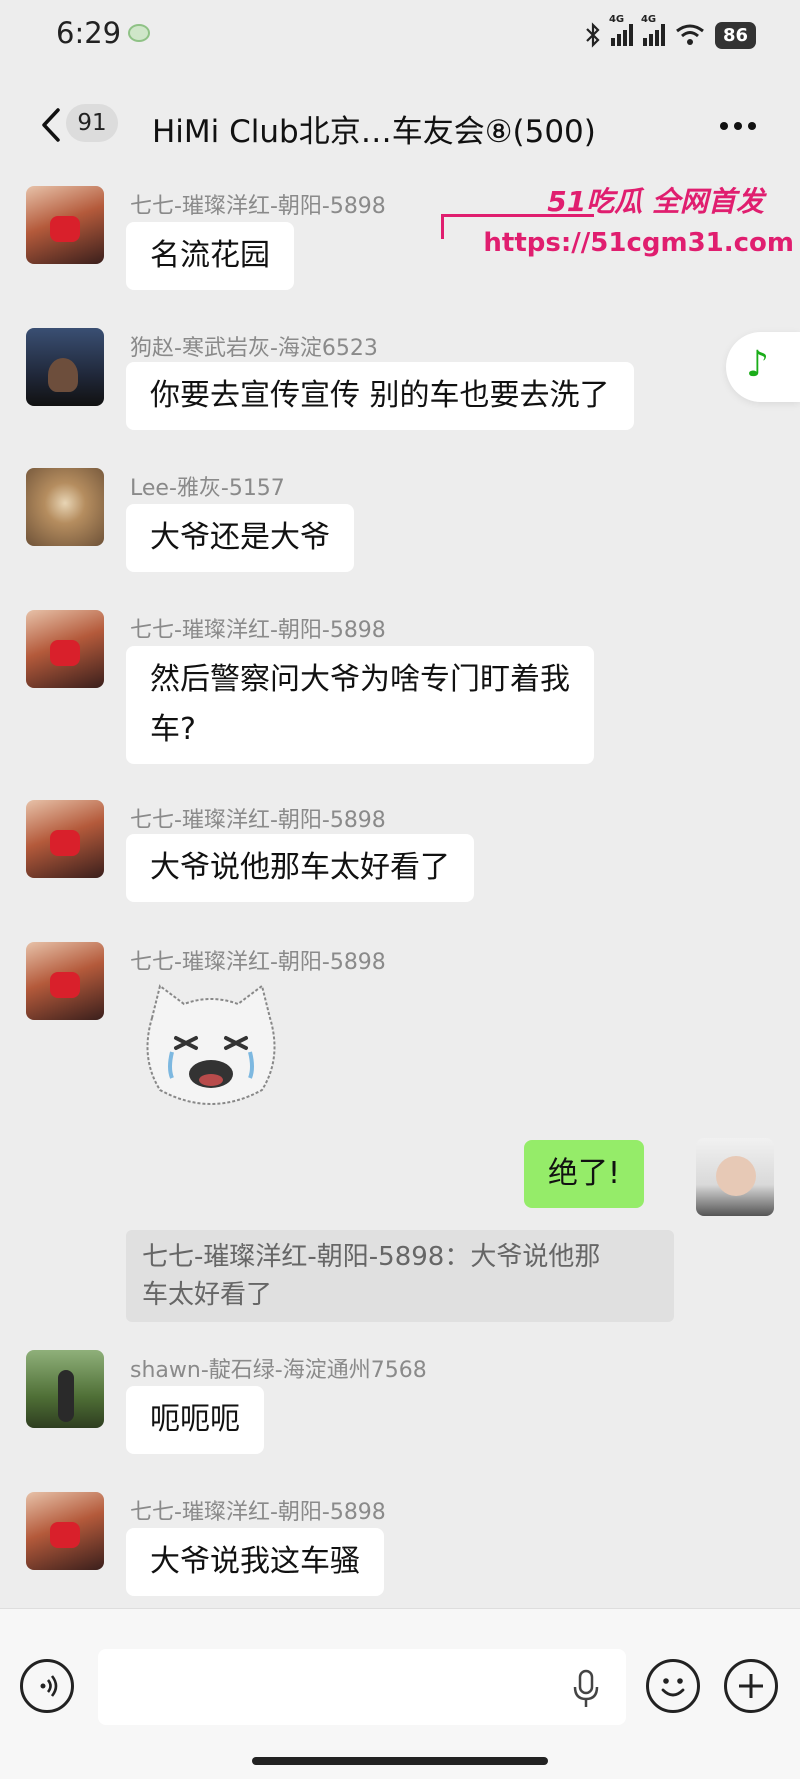 The width and height of the screenshot is (800, 1779). What do you see at coordinates (638, 243) in the screenshot?
I see `watermark-url: https://51cgm31.com` at bounding box center [638, 243].